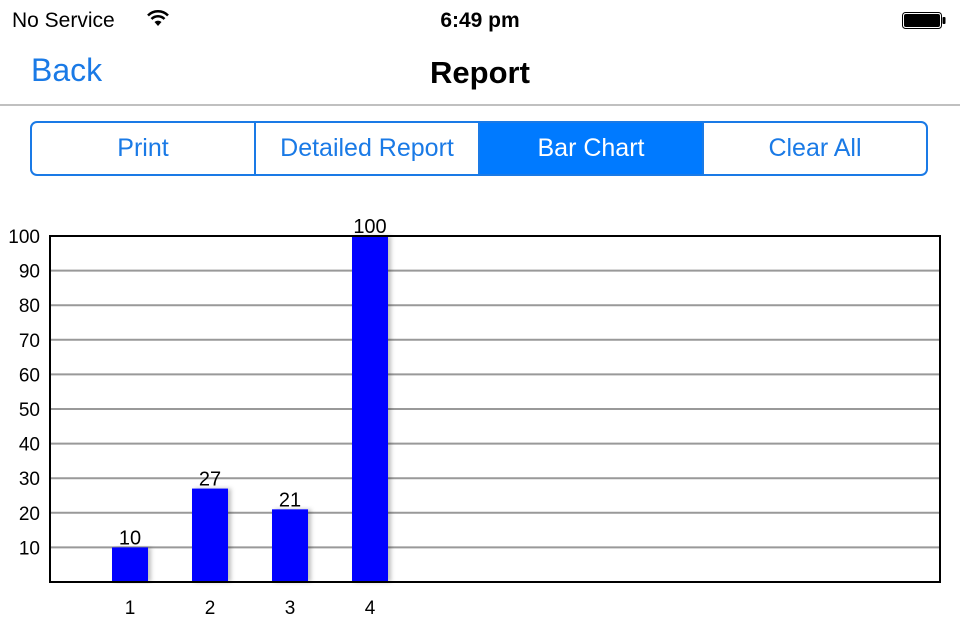  What do you see at coordinates (210, 480) in the screenshot?
I see `bar-value-label: 27` at bounding box center [210, 480].